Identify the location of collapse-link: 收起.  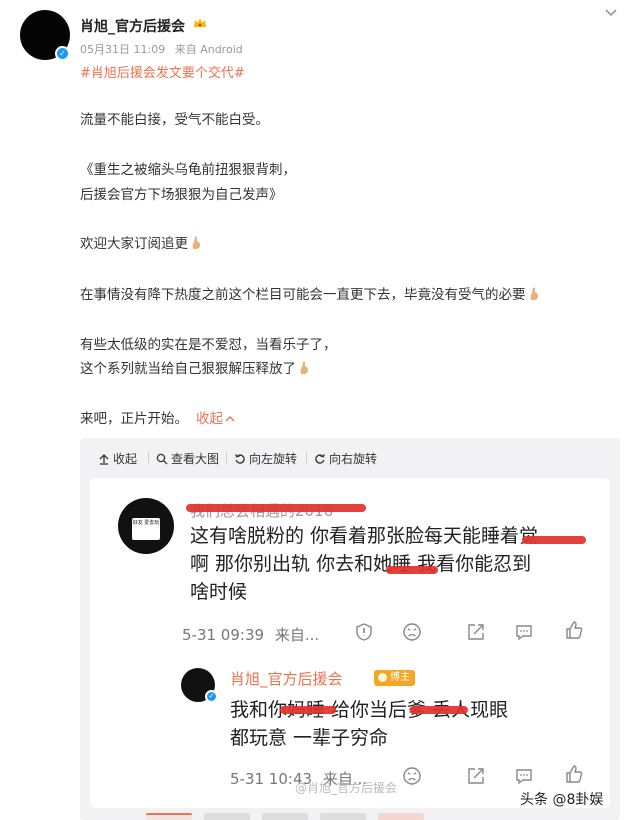
(215, 419).